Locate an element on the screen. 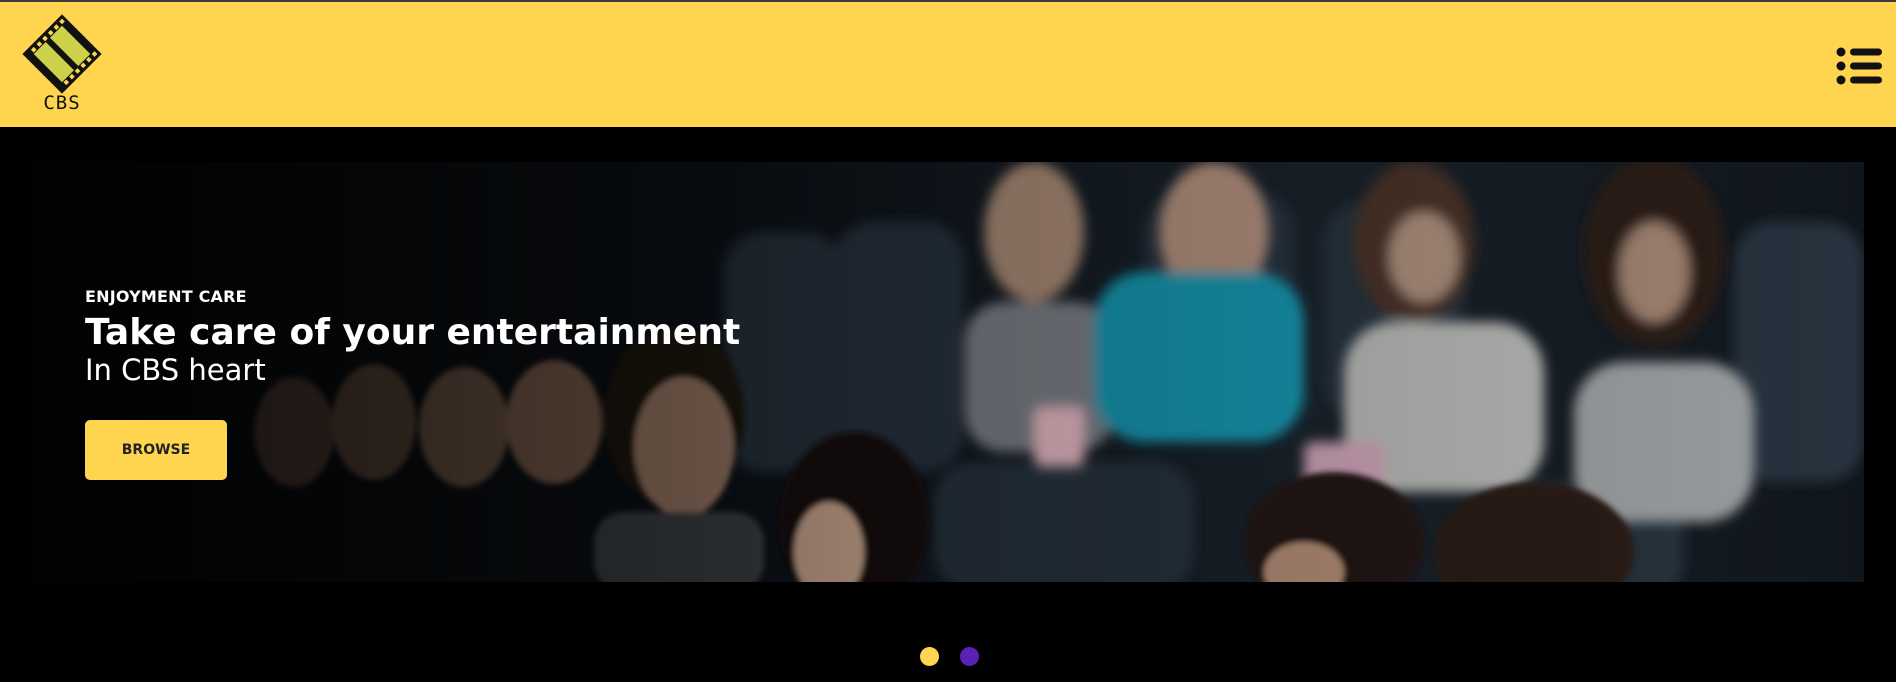  list-menu-icon is located at coordinates (1859, 66).